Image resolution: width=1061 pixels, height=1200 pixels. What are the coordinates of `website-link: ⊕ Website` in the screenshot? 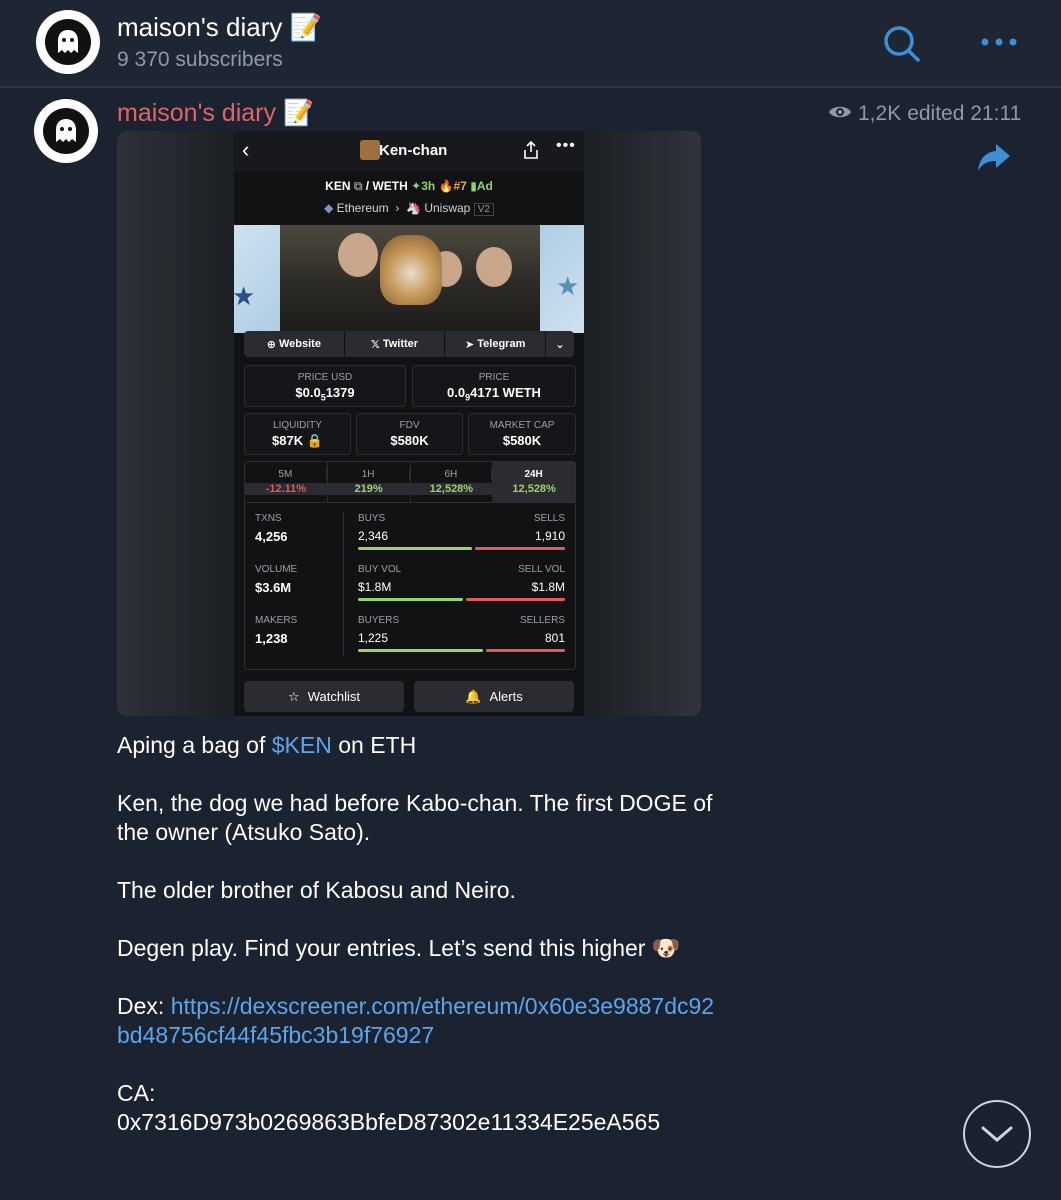 It's located at (294, 344).